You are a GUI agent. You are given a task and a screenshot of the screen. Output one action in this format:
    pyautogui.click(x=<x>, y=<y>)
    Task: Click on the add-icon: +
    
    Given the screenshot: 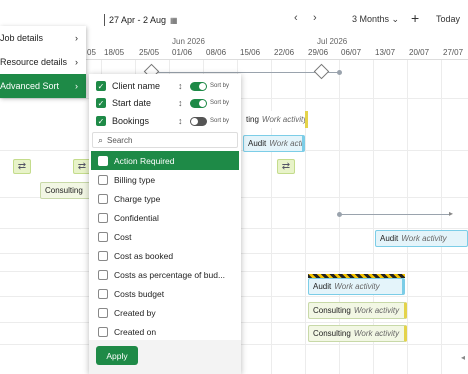 What is the action you would take?
    pyautogui.click(x=415, y=18)
    